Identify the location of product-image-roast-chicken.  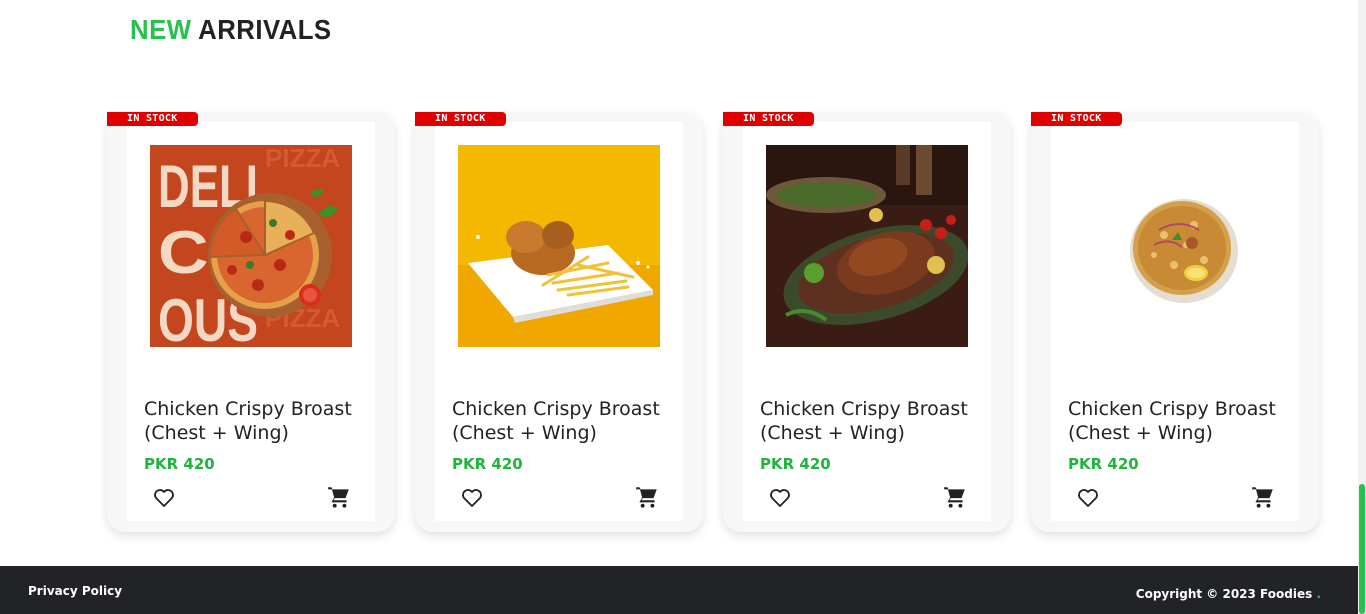
(867, 246).